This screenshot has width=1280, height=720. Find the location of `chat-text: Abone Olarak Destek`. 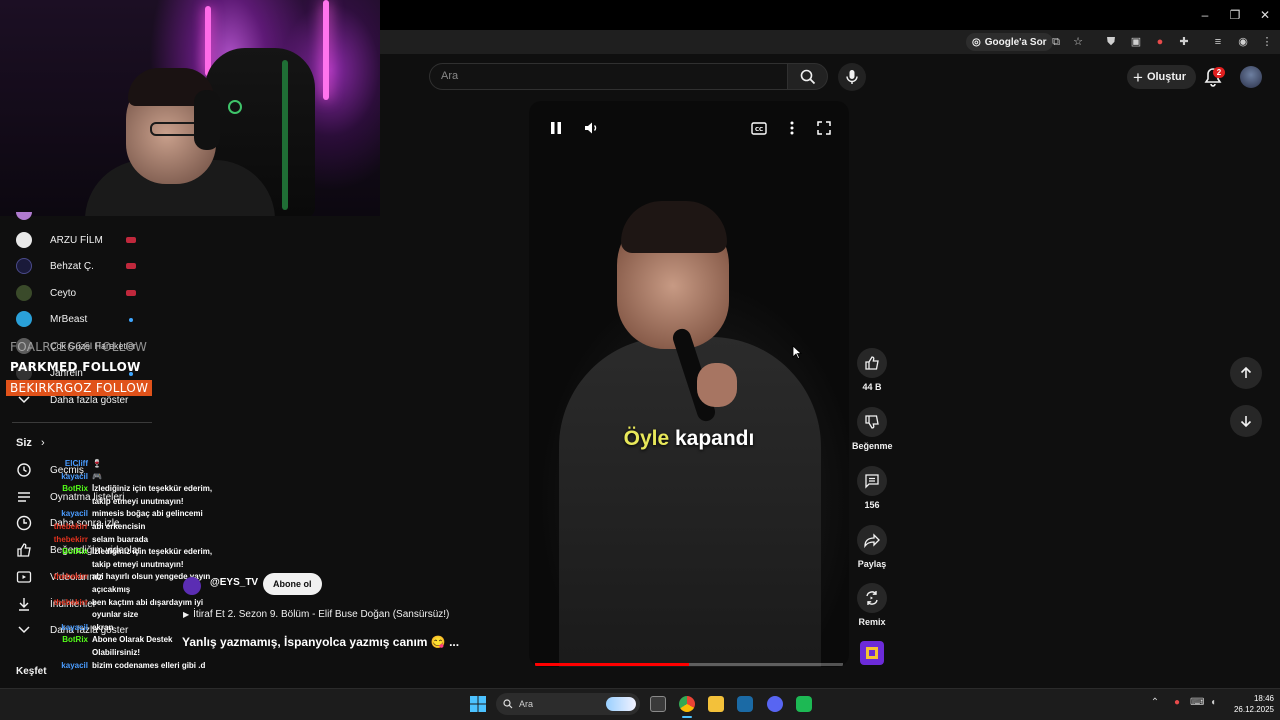

chat-text: Abone Olarak Destek is located at coordinates (132, 640).